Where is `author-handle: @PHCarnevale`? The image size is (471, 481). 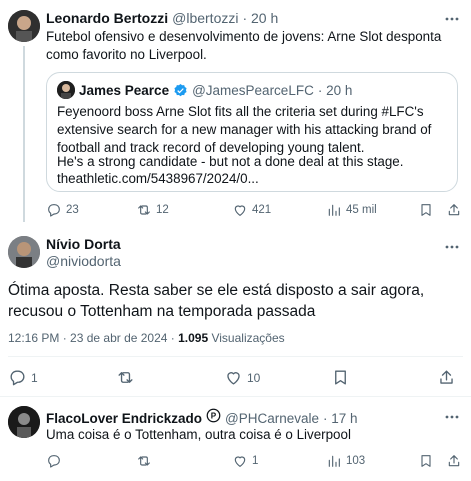 author-handle: @PHCarnevale is located at coordinates (272, 418).